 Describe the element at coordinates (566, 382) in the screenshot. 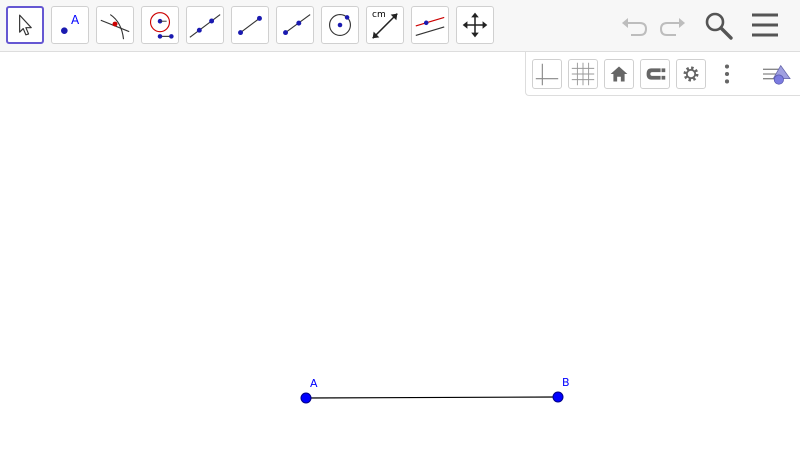

I see `point-b-label: B` at that location.